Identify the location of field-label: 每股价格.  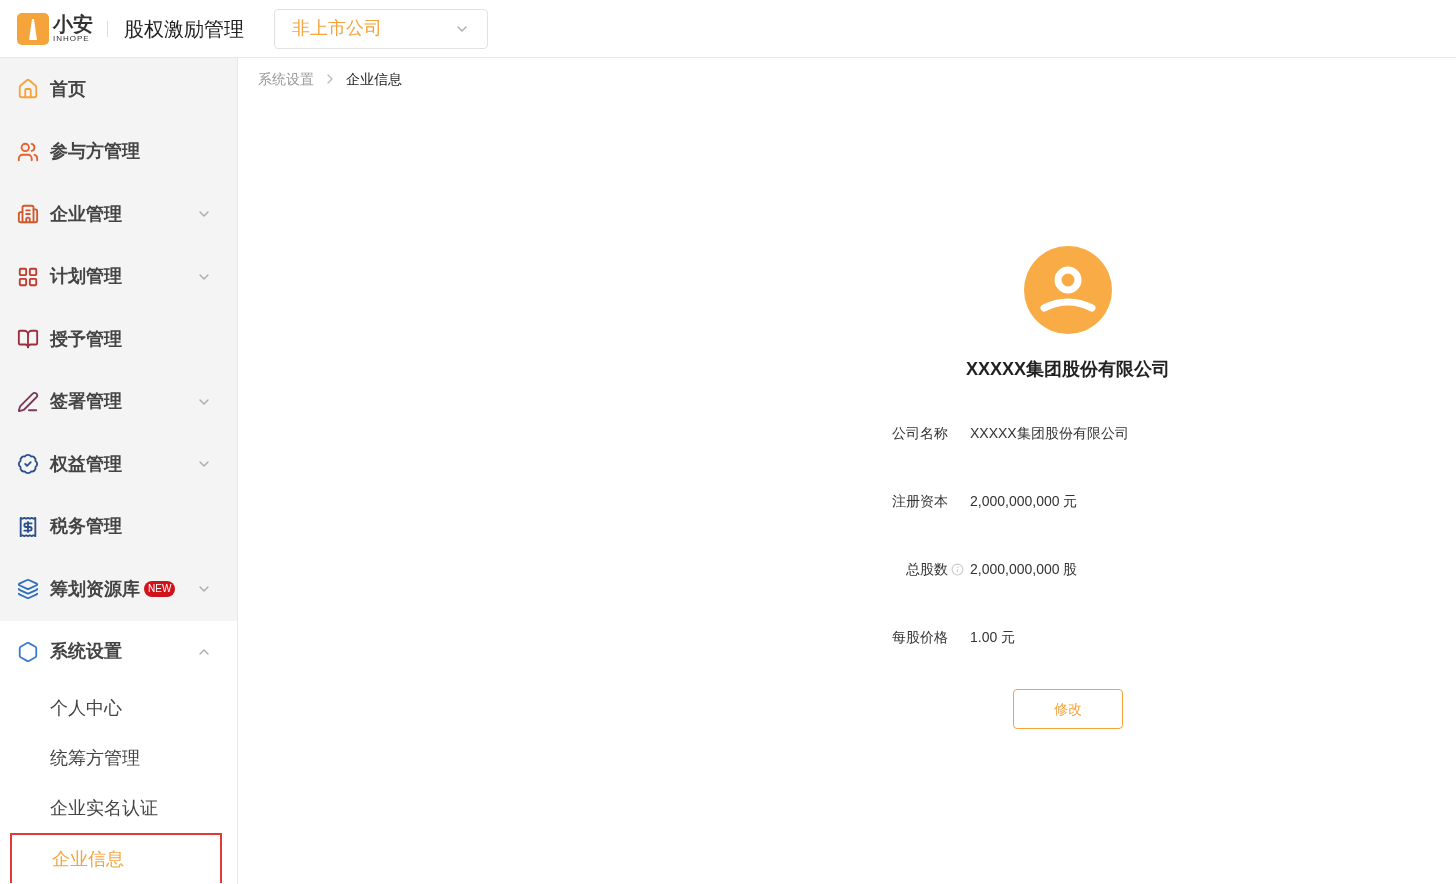
(920, 637).